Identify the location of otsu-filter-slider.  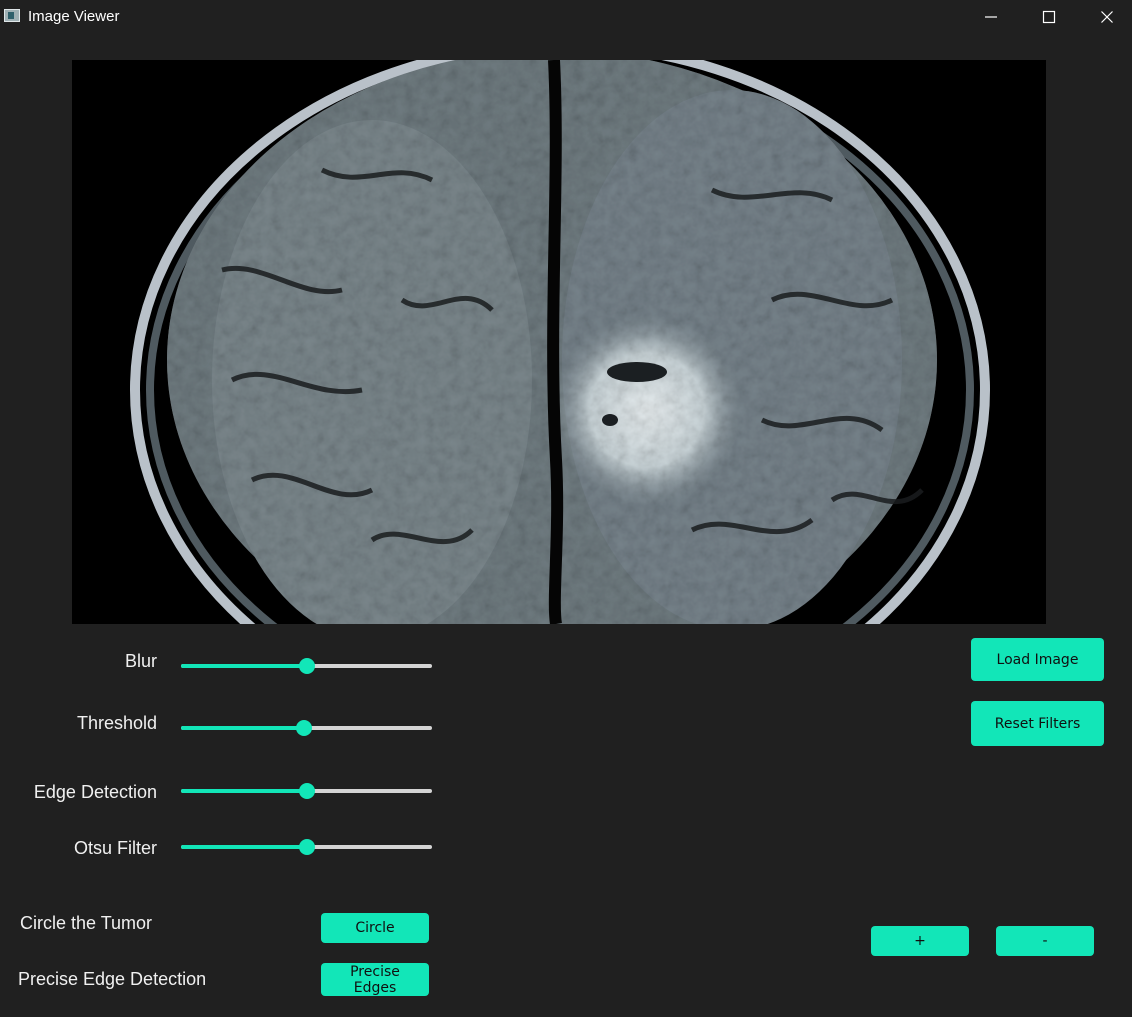
(306, 847).